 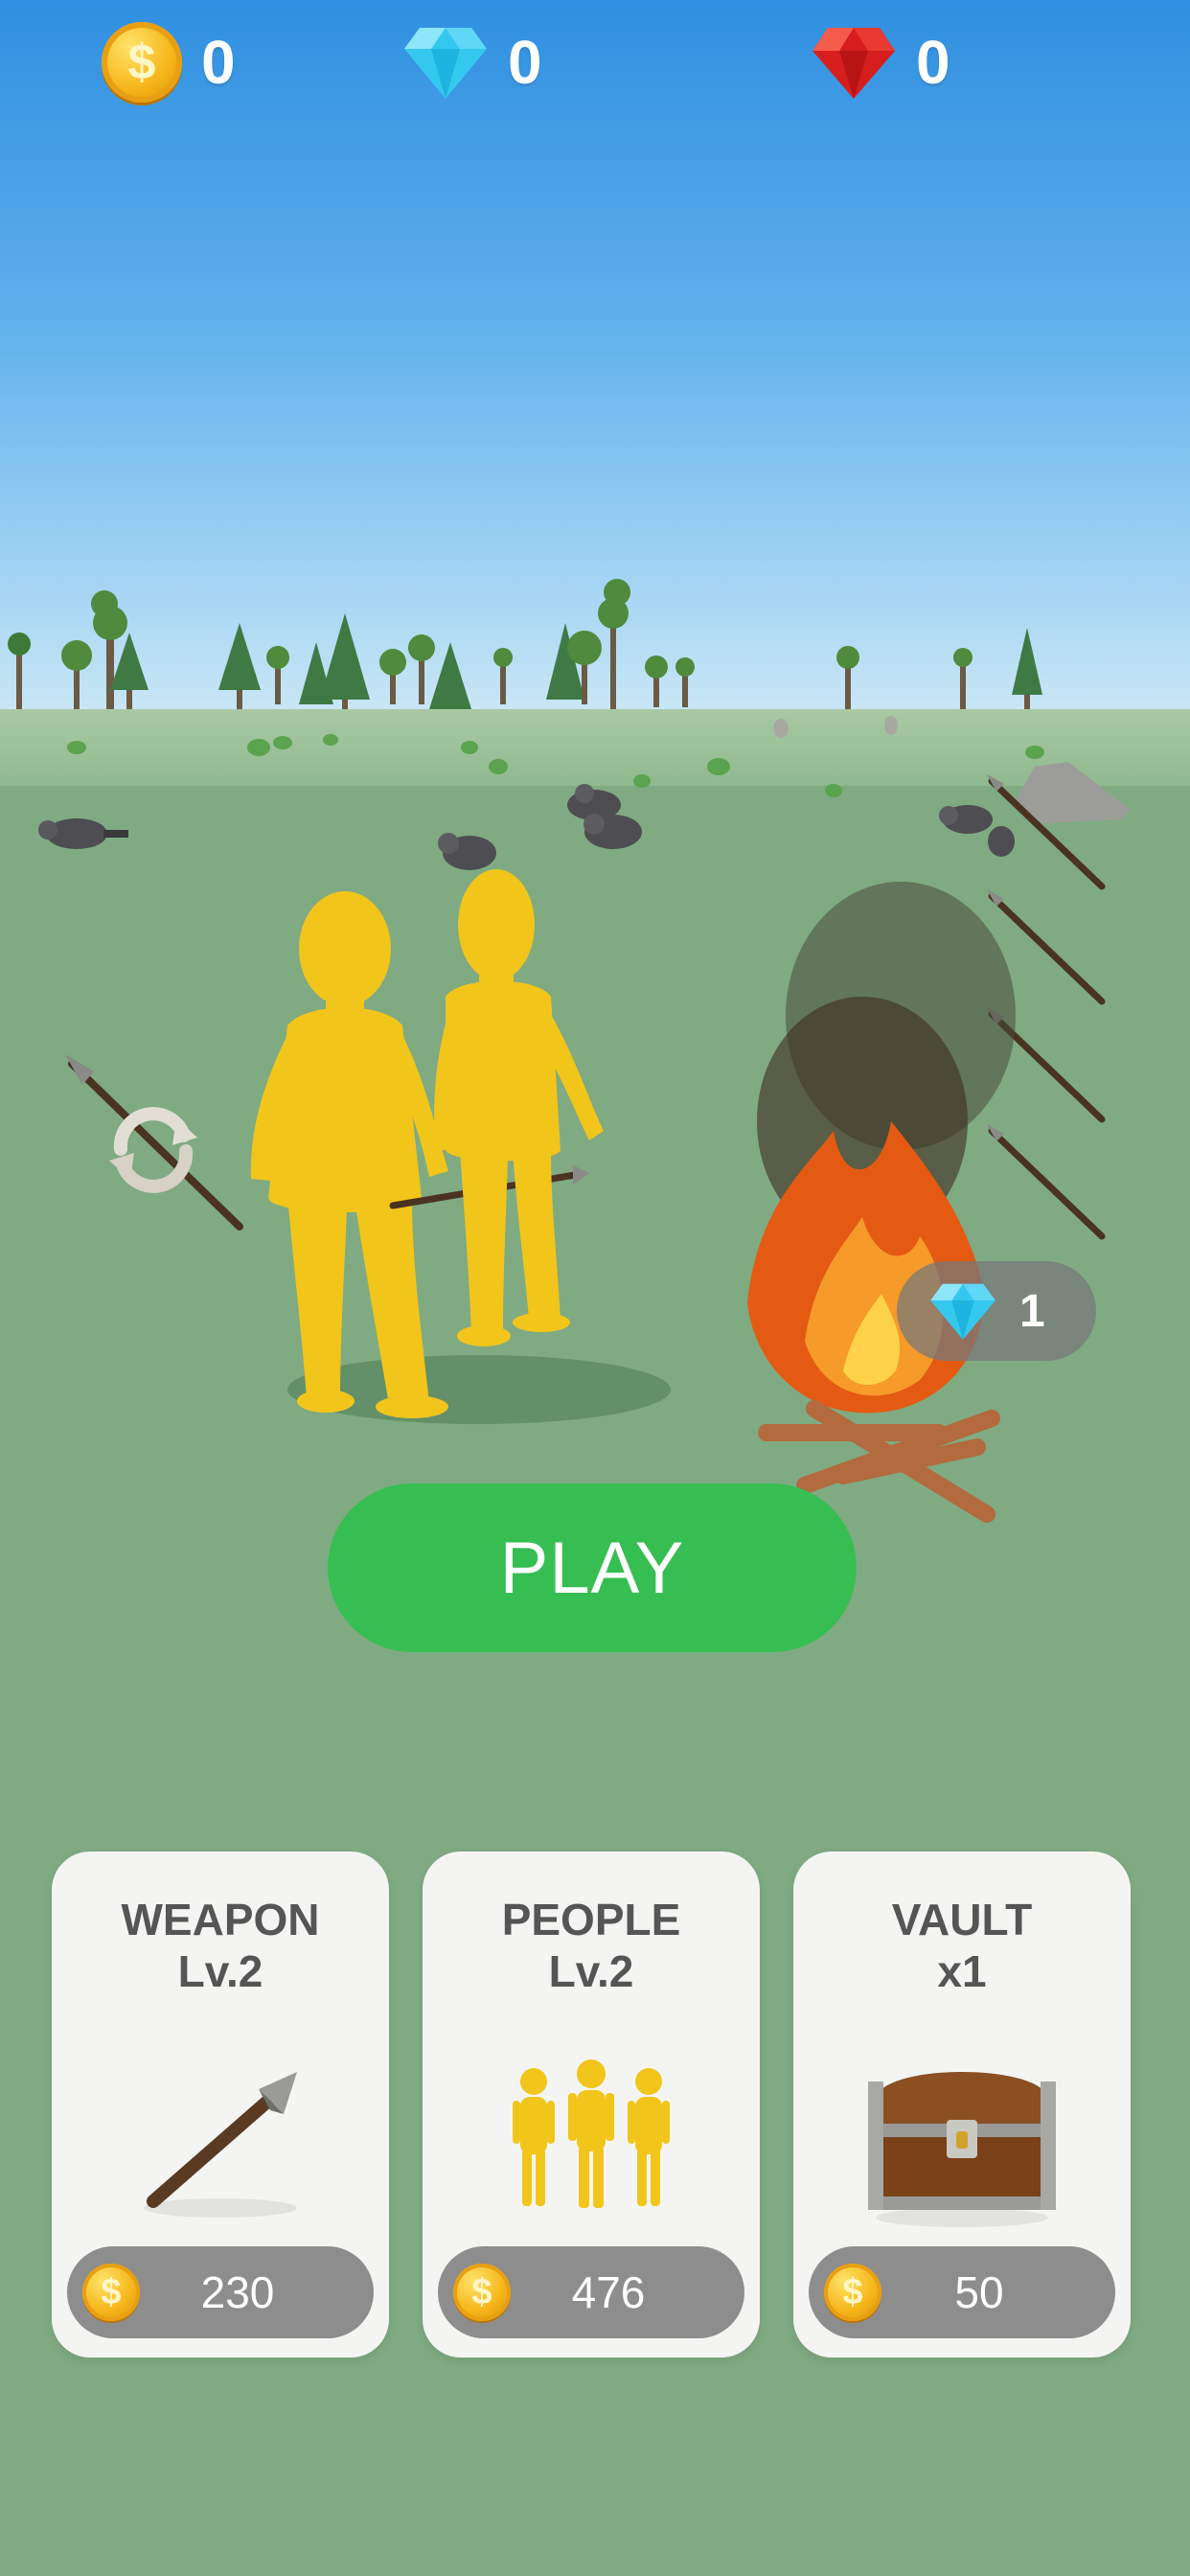 I want to click on tree-line, so click(x=525, y=644).